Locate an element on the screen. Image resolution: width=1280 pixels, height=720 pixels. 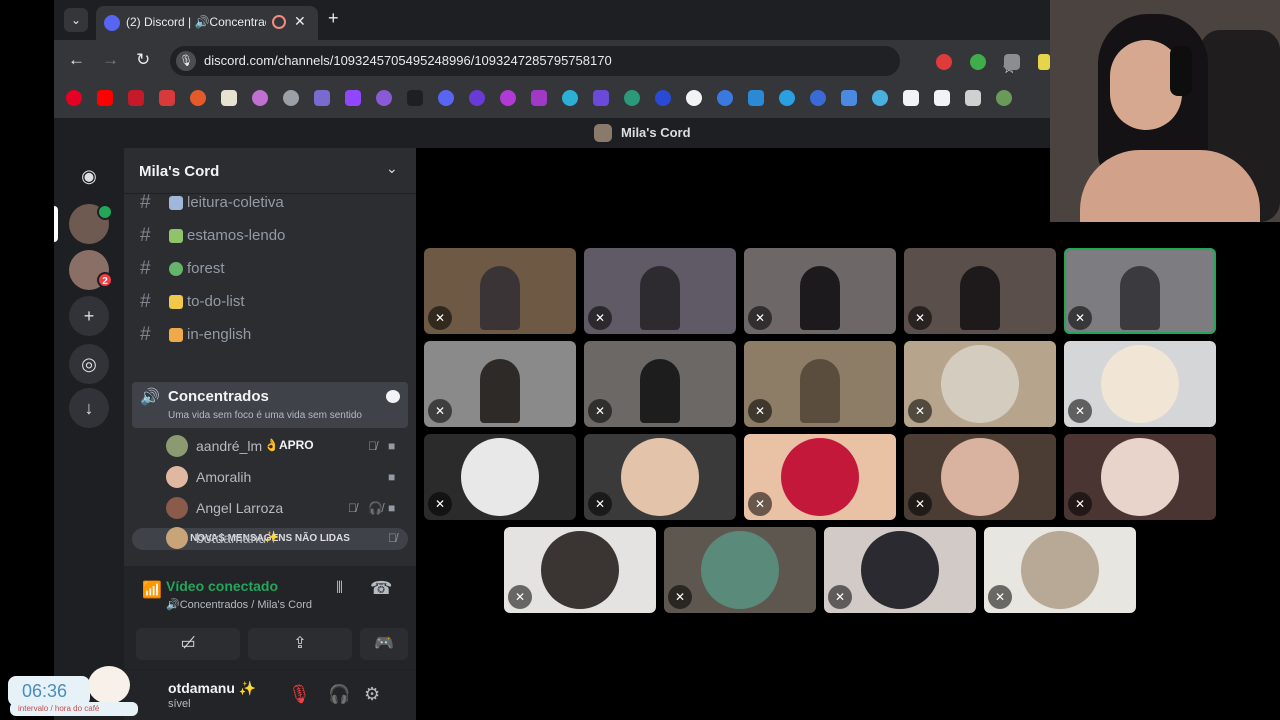
close-tab-icon: ✕ is located at coordinates (300, 21).